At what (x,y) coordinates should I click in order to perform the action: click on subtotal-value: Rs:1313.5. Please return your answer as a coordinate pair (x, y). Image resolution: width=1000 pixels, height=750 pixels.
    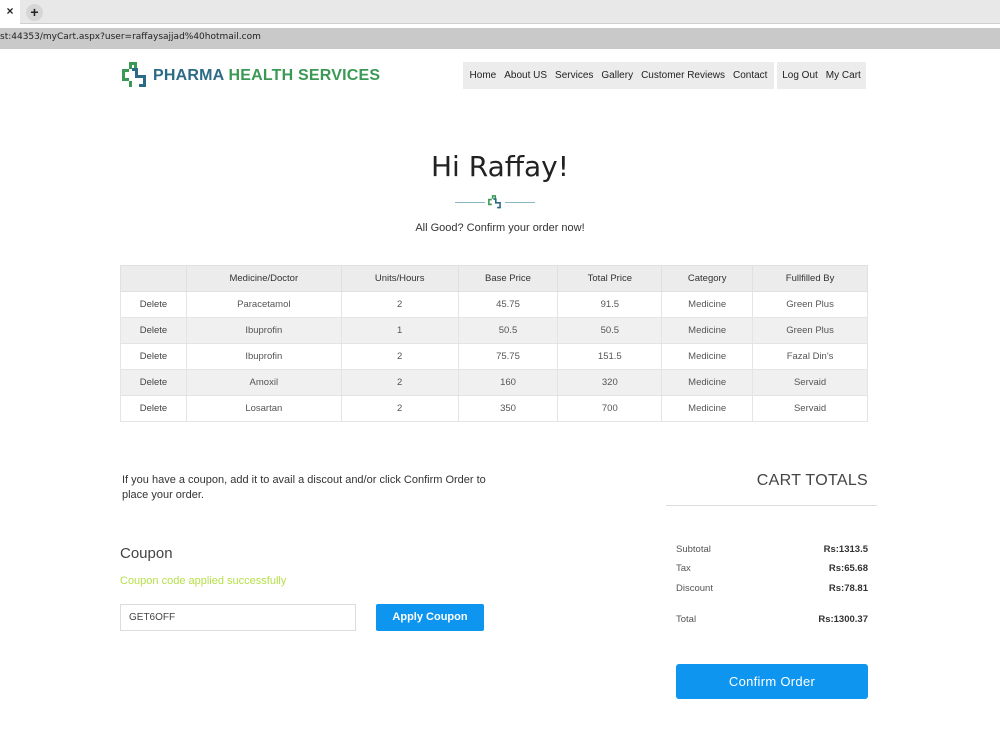
    Looking at the image, I should click on (845, 549).